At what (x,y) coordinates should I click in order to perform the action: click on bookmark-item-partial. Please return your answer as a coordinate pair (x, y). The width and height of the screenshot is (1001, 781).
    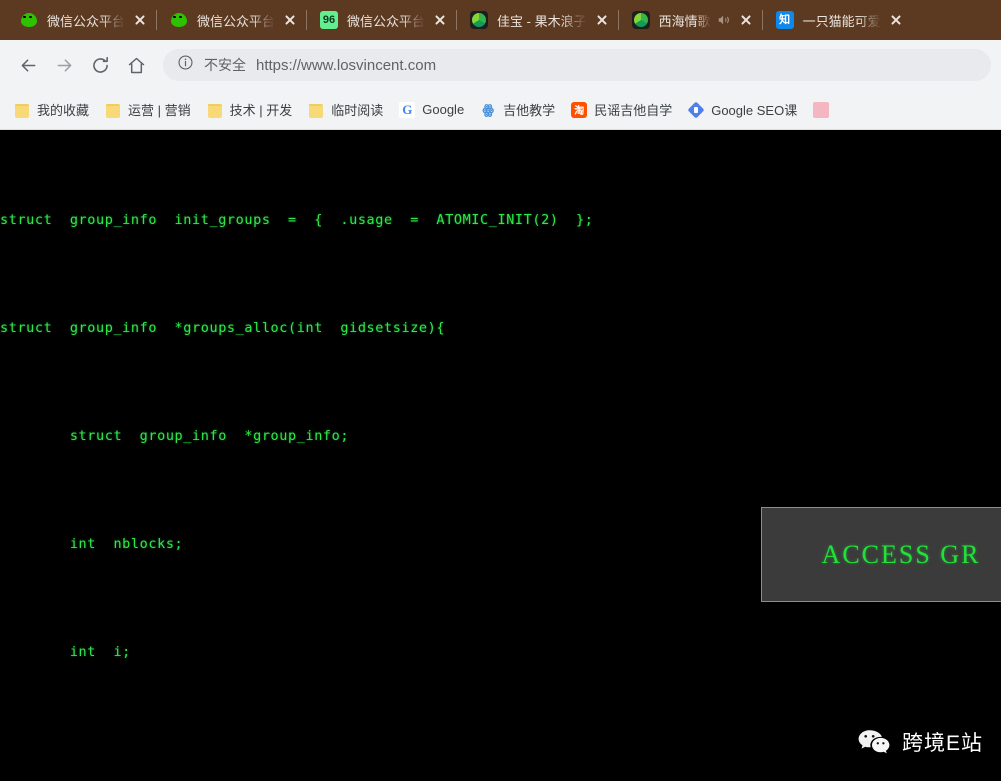
    Looking at the image, I should click on (824, 110).